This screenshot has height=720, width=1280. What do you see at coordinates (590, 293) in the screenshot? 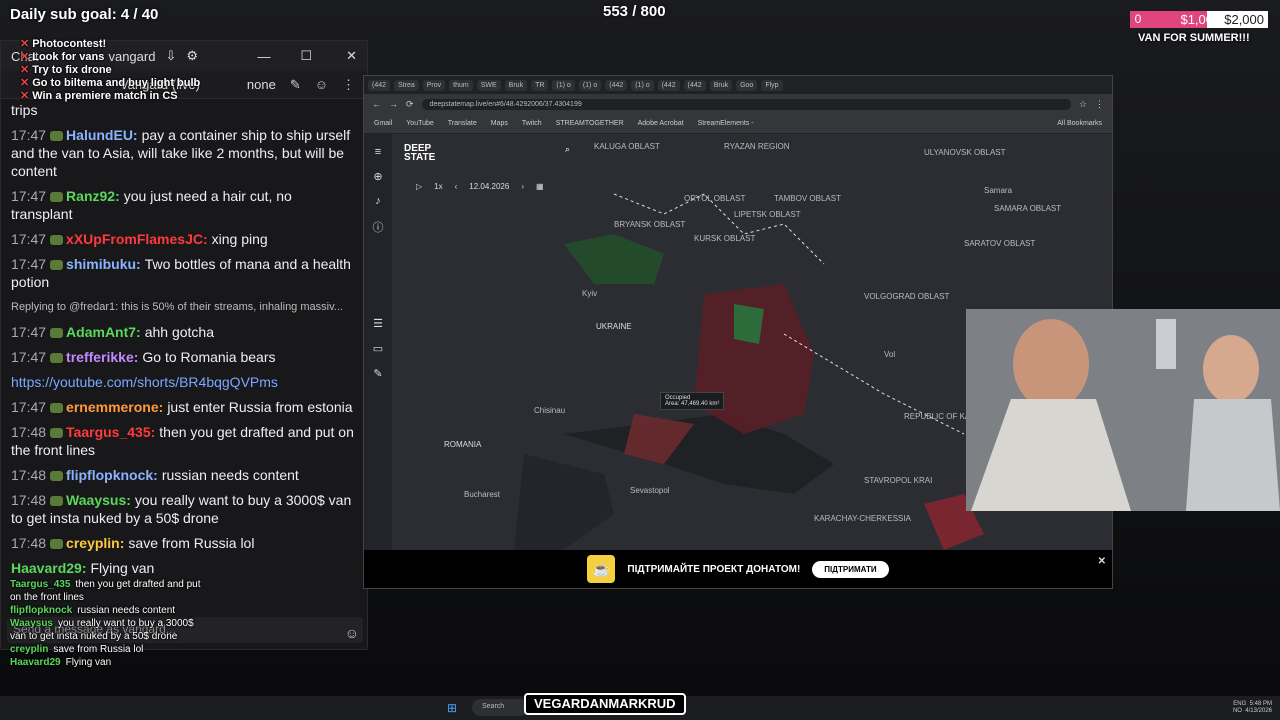
I see `map-label: Kyiv` at bounding box center [590, 293].